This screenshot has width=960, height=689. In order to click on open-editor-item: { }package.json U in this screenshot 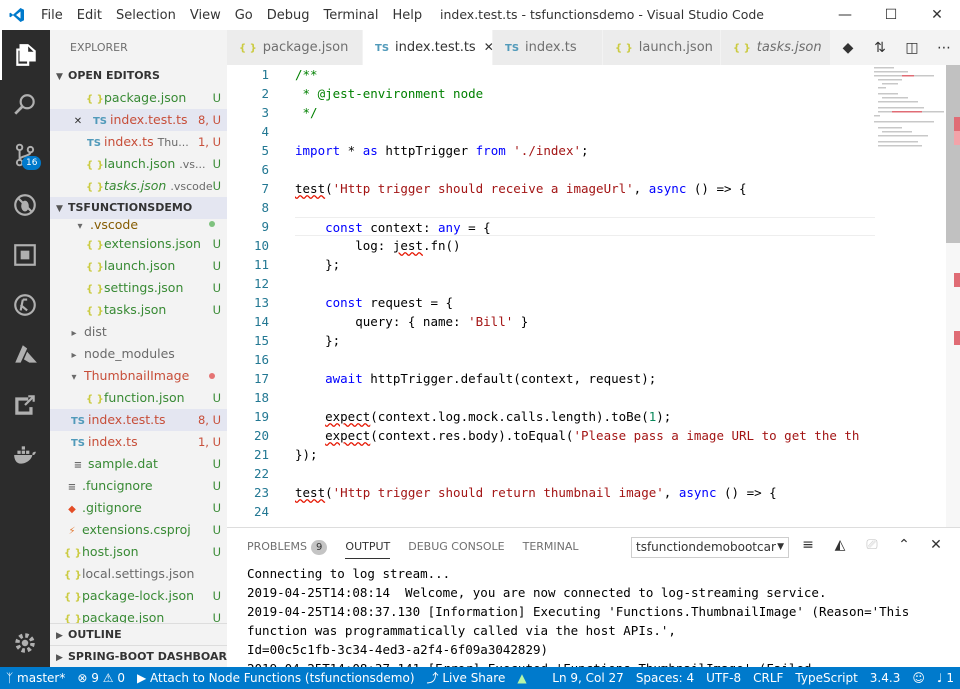, I will do `click(138, 98)`.